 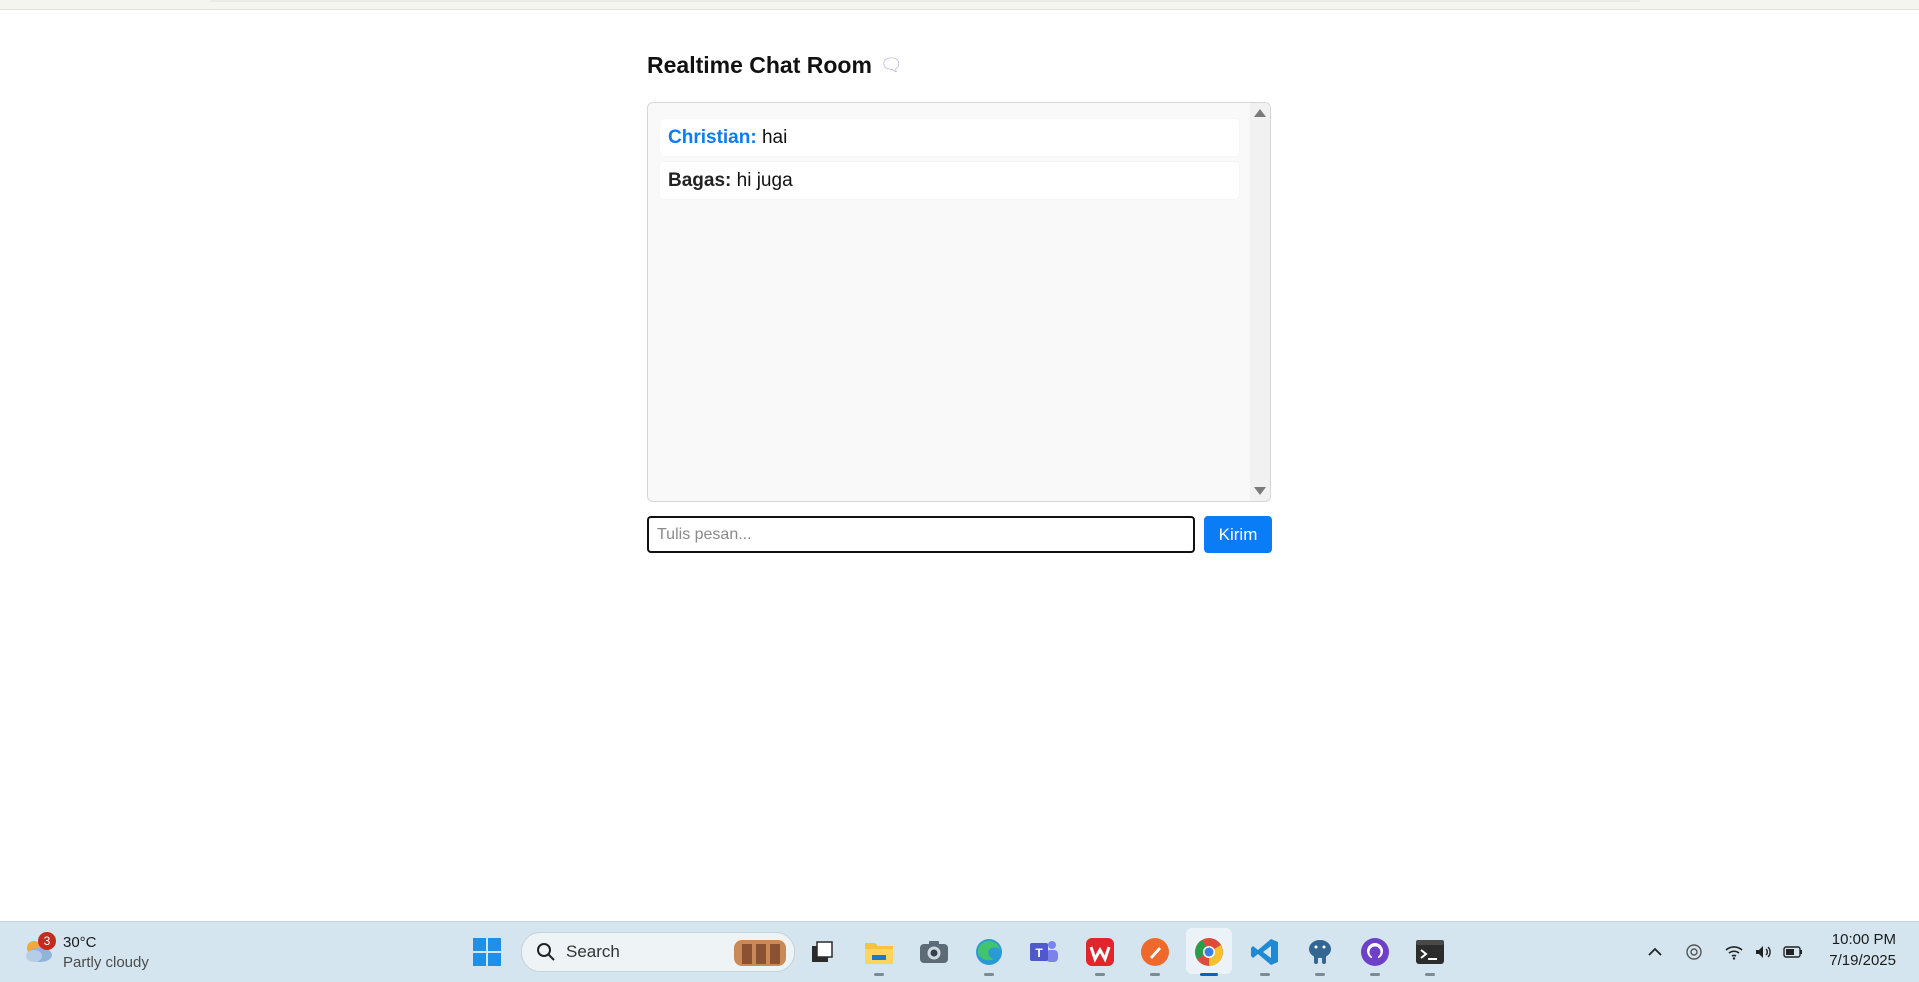 What do you see at coordinates (593, 951) in the screenshot?
I see `search-label: Search` at bounding box center [593, 951].